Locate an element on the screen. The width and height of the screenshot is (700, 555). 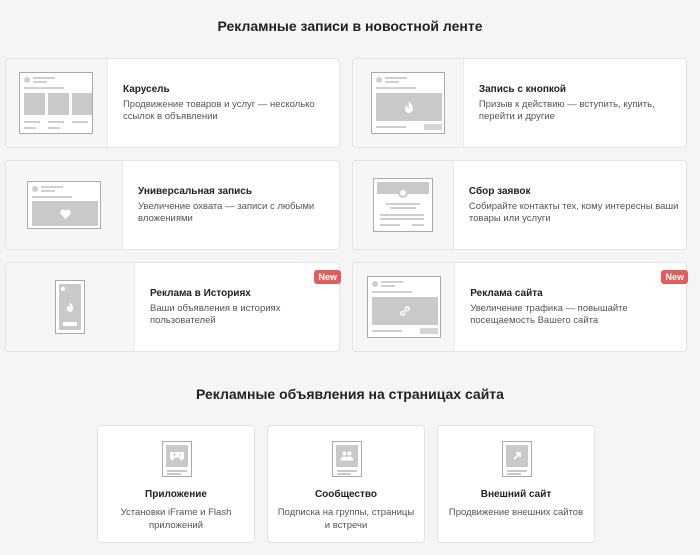
site-format-description: Продвижение внешних сайтов is located at coordinates (516, 512).